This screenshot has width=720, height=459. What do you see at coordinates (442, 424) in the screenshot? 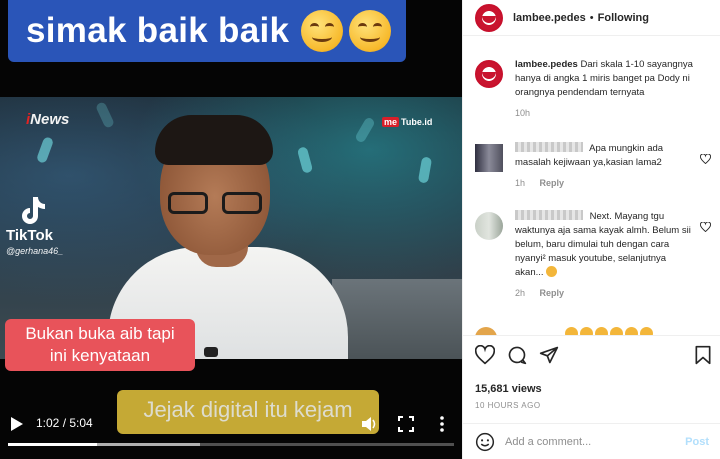
I see `more-vertical-icon` at bounding box center [442, 424].